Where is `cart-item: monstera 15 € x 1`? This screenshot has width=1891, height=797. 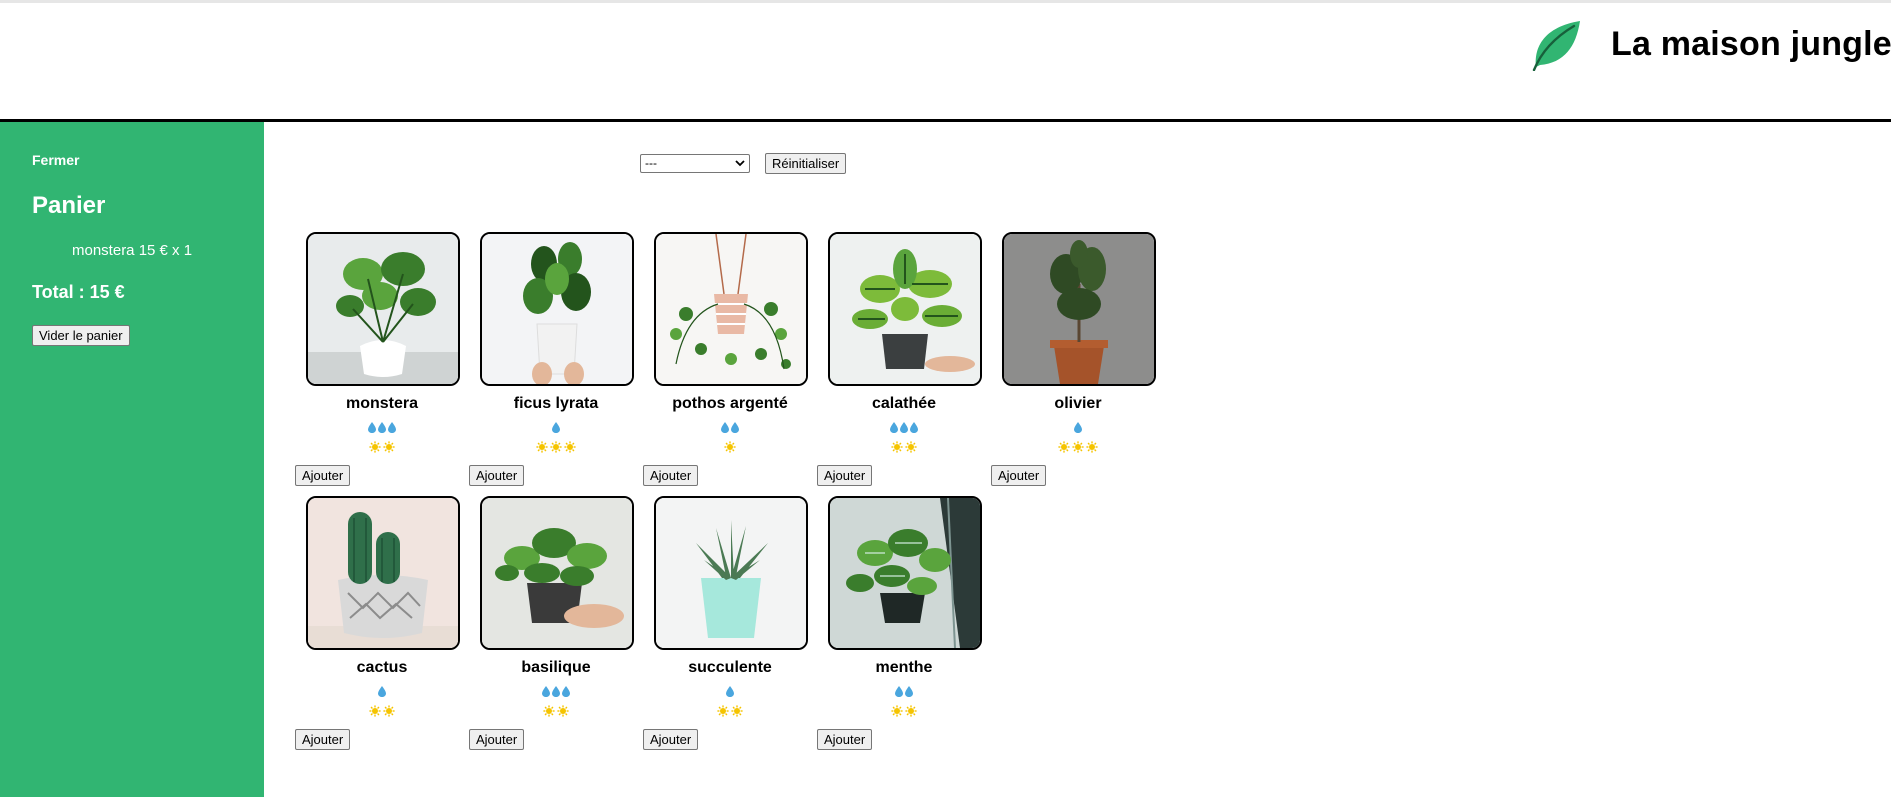
cart-item: monstera 15 € x 1 is located at coordinates (132, 250).